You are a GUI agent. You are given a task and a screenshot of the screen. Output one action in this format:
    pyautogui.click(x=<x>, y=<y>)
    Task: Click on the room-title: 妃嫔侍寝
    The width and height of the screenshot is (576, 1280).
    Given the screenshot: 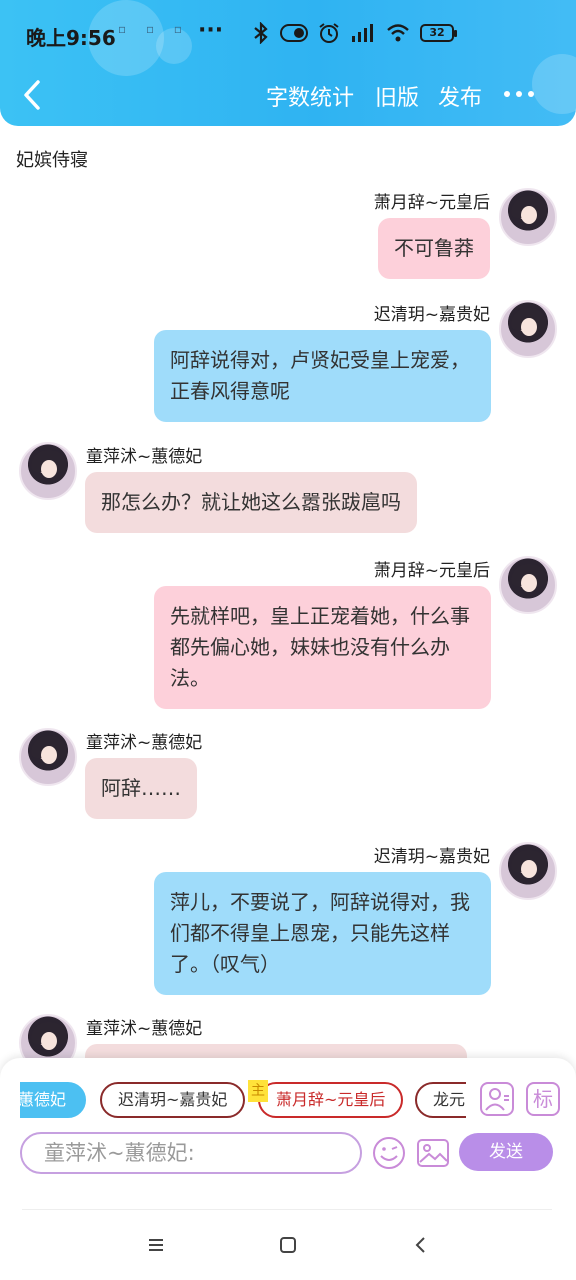 What is the action you would take?
    pyautogui.click(x=52, y=160)
    